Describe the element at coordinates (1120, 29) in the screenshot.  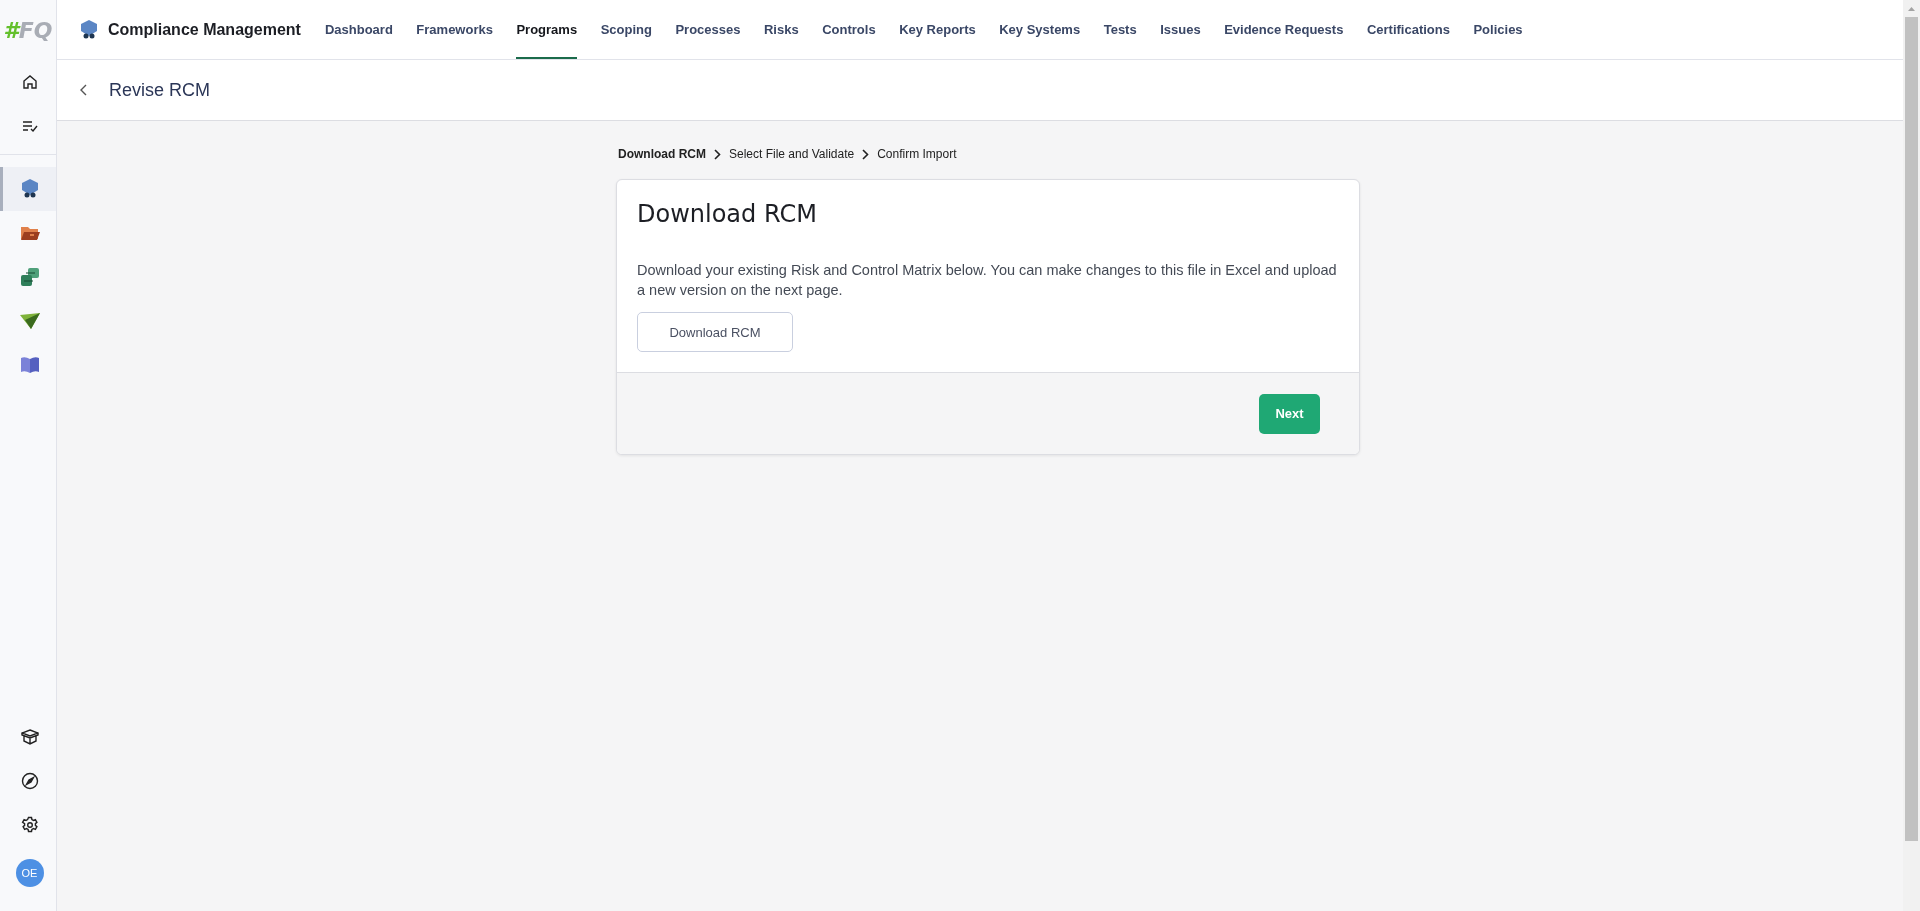
I see `nav-tab: Tests` at that location.